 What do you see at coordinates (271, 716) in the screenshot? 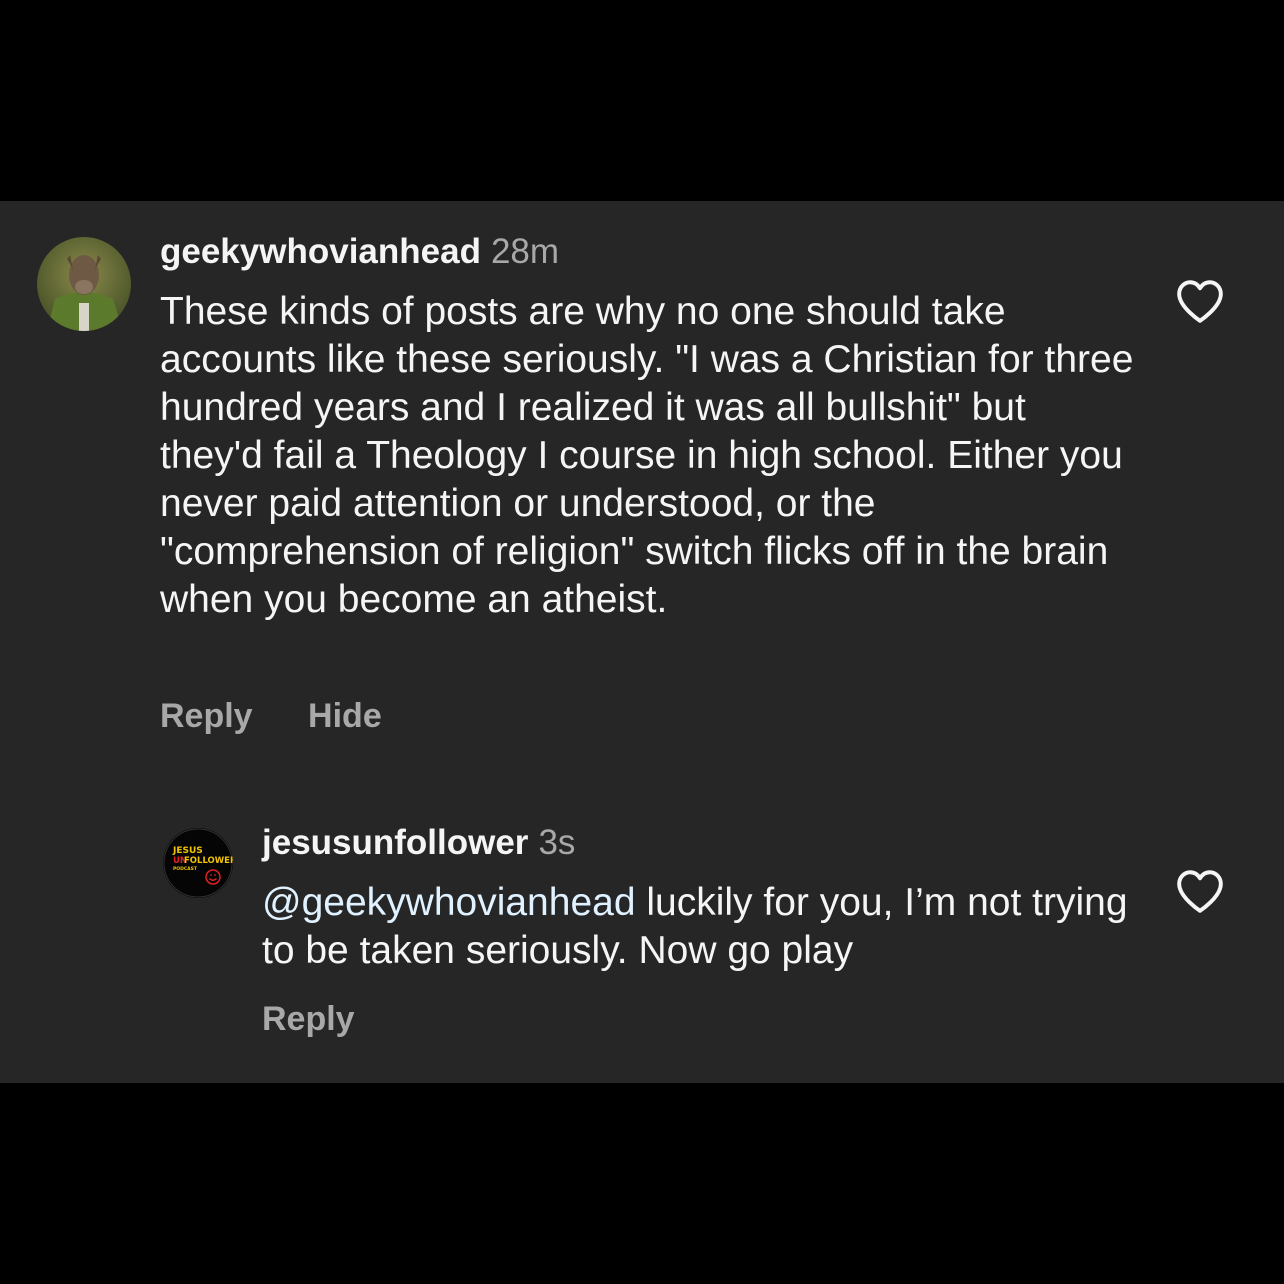
I see `comment-actions: Reply Hide` at bounding box center [271, 716].